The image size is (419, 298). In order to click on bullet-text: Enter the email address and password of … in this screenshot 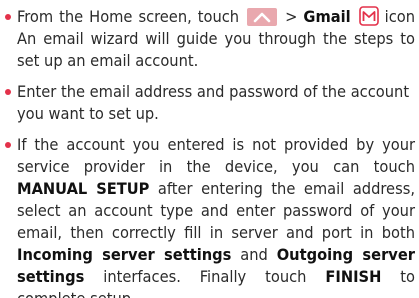, I will do `click(213, 102)`.